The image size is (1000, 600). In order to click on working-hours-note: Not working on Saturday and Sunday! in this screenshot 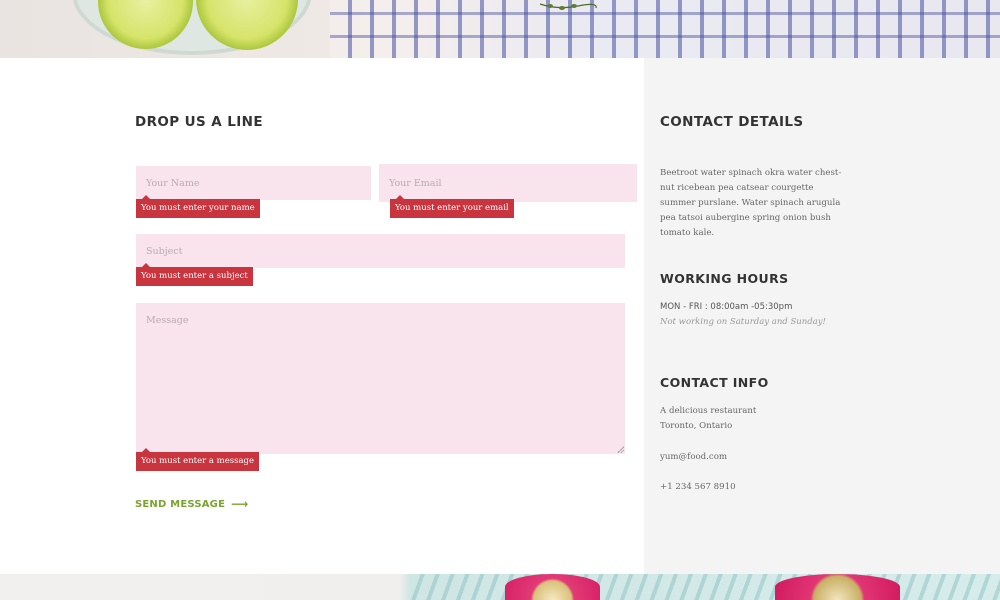, I will do `click(743, 322)`.